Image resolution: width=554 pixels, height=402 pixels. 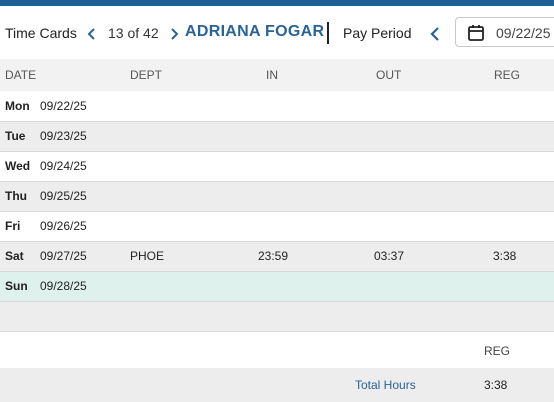 I want to click on previous-employee-button, so click(x=92, y=34).